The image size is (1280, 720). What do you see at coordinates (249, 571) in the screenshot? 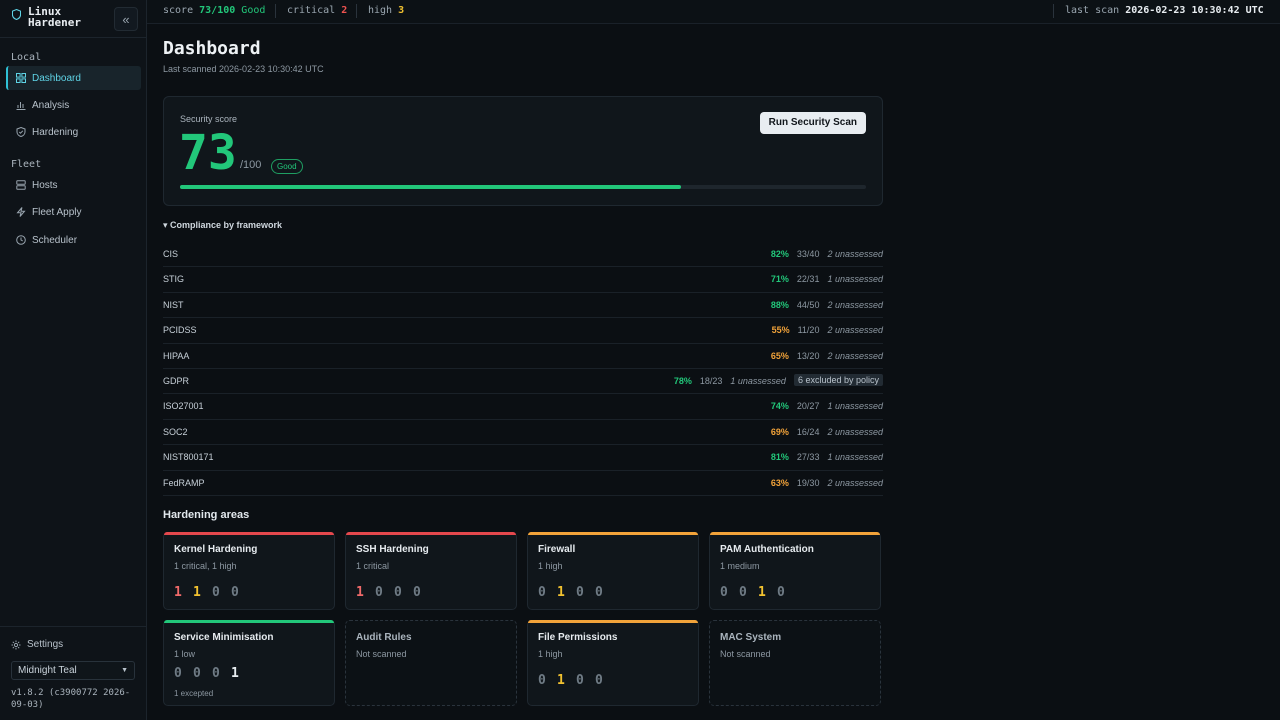
I see `hardening-area-card: Kernel Hardening 1 critical, 1 high 1 1 0 0` at bounding box center [249, 571].